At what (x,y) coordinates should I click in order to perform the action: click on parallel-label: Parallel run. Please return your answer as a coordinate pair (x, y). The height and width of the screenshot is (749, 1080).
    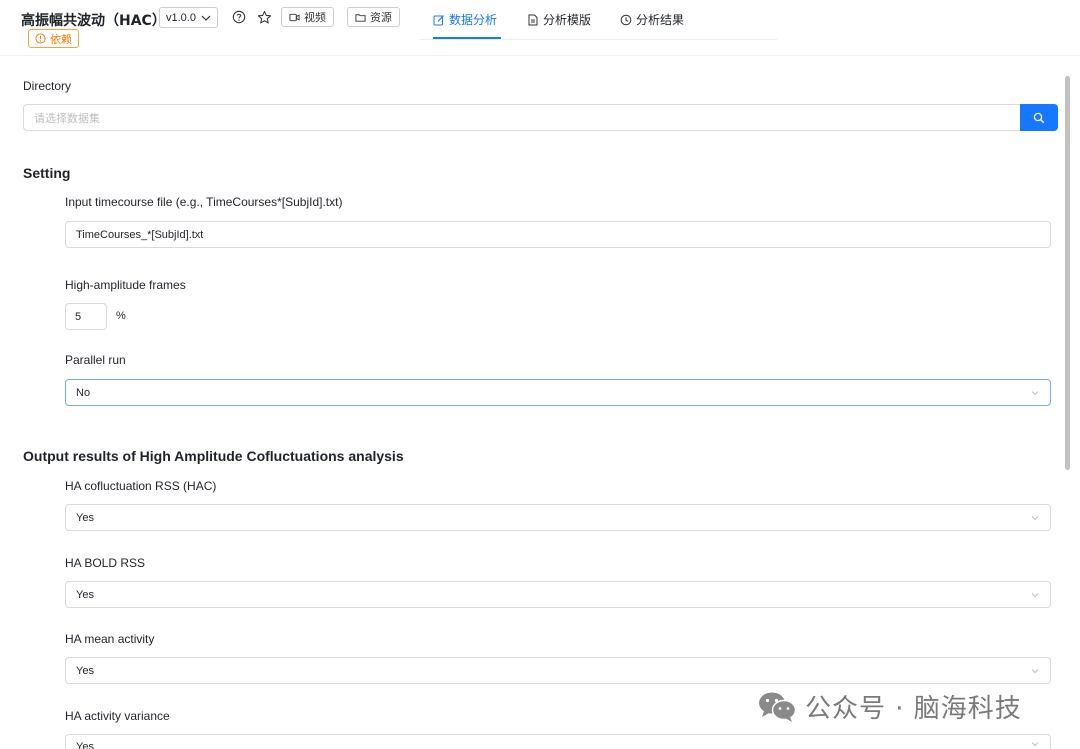
    Looking at the image, I should click on (95, 360).